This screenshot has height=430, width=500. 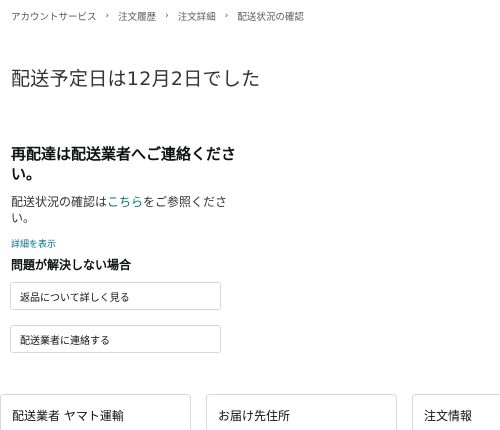 I want to click on breadcrumb-account-service: アカウントサービス, so click(x=54, y=16).